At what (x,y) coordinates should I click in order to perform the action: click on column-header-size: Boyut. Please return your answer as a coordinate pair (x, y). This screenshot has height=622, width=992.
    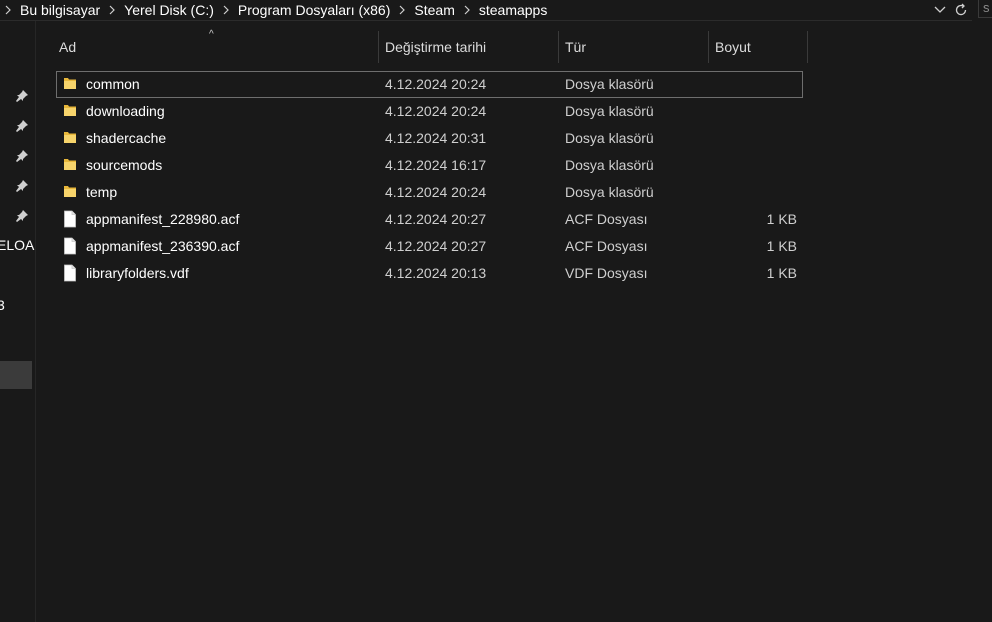
    Looking at the image, I should click on (758, 47).